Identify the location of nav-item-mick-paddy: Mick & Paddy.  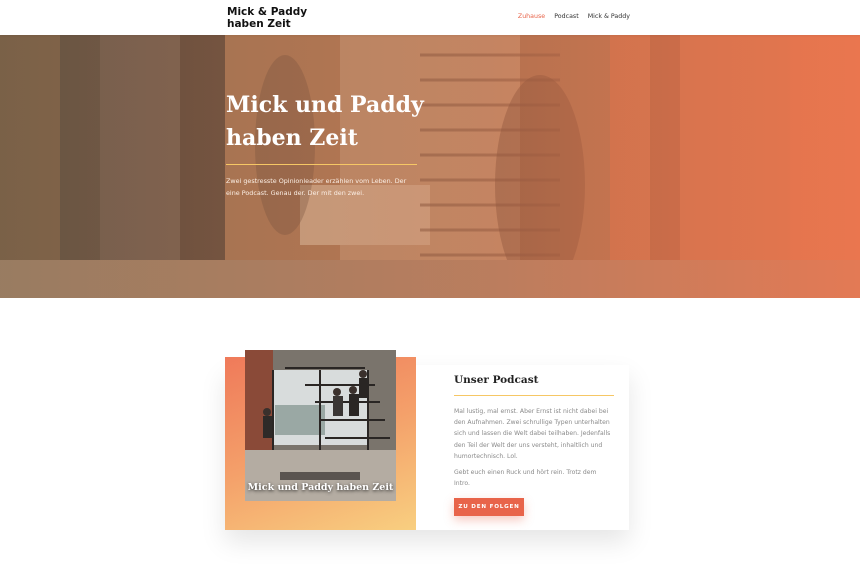
(609, 16).